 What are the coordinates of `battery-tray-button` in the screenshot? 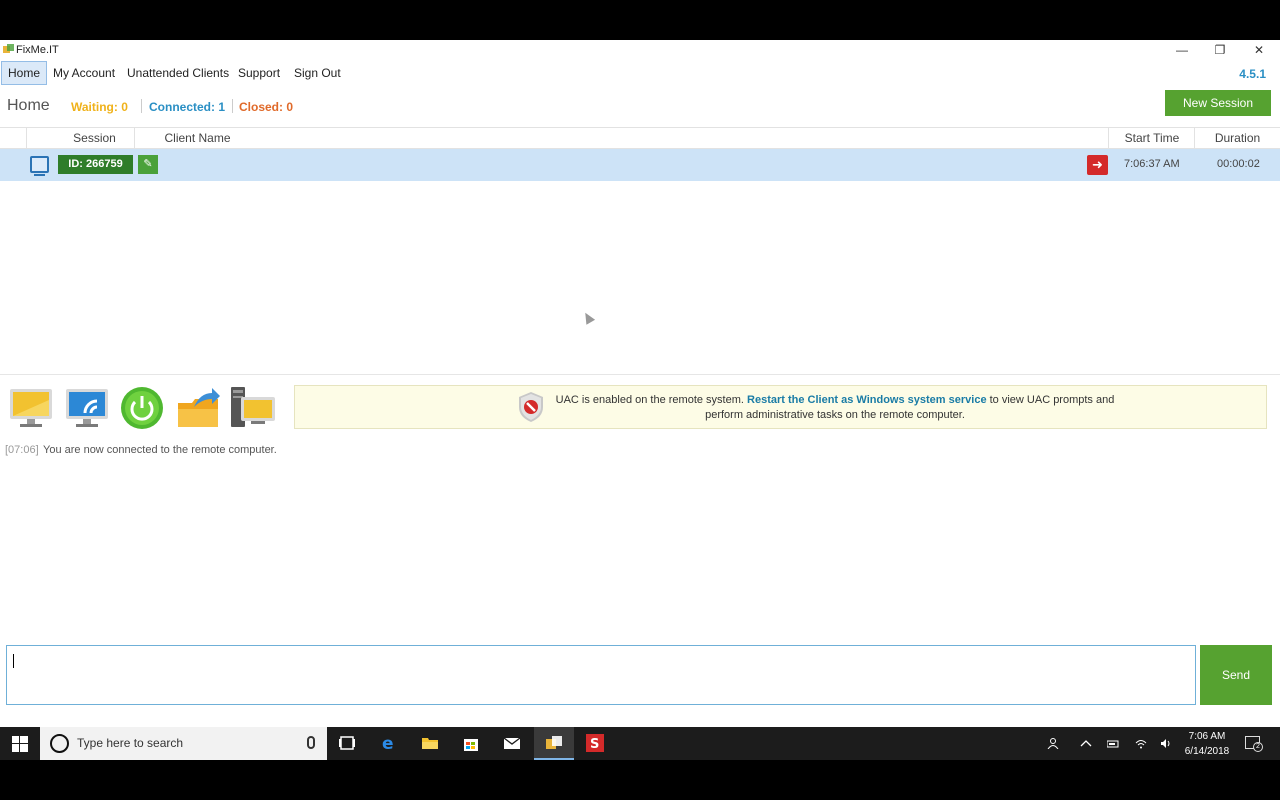 It's located at (1113, 743).